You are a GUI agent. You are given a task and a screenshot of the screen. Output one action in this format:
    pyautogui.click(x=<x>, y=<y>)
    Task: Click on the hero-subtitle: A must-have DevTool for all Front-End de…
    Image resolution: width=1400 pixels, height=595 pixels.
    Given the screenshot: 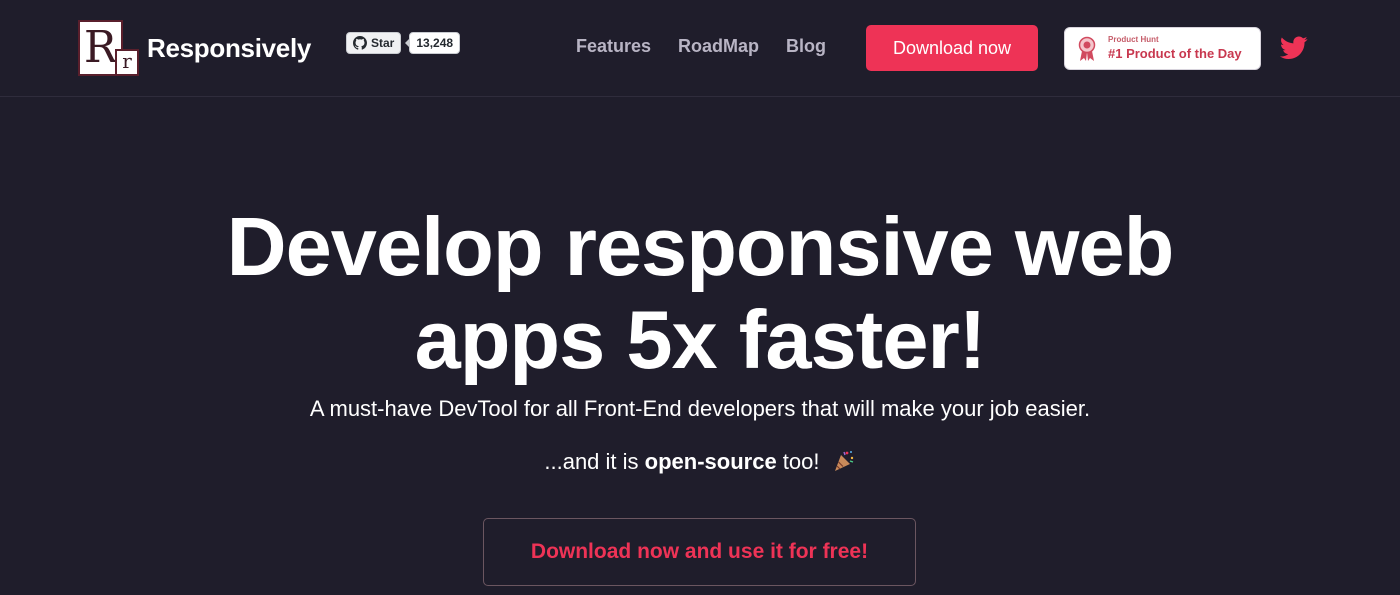 What is the action you would take?
    pyautogui.click(x=700, y=408)
    